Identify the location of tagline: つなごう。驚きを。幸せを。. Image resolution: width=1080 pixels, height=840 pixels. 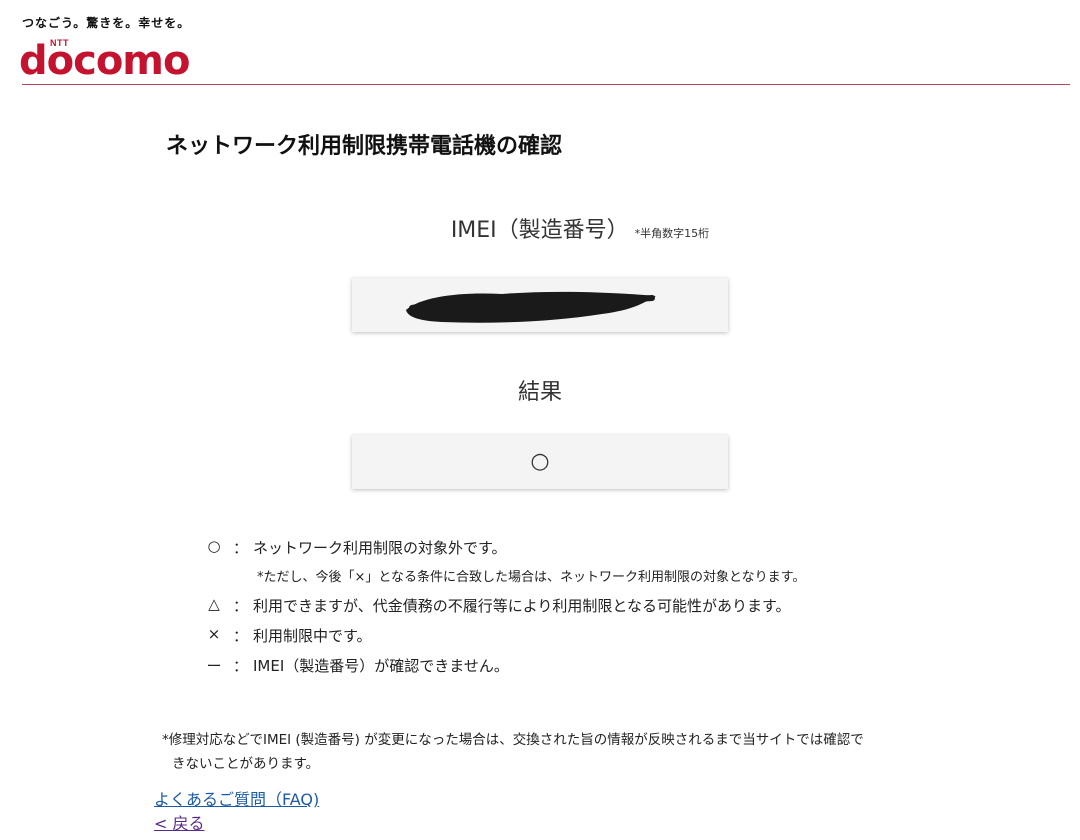
(106, 23).